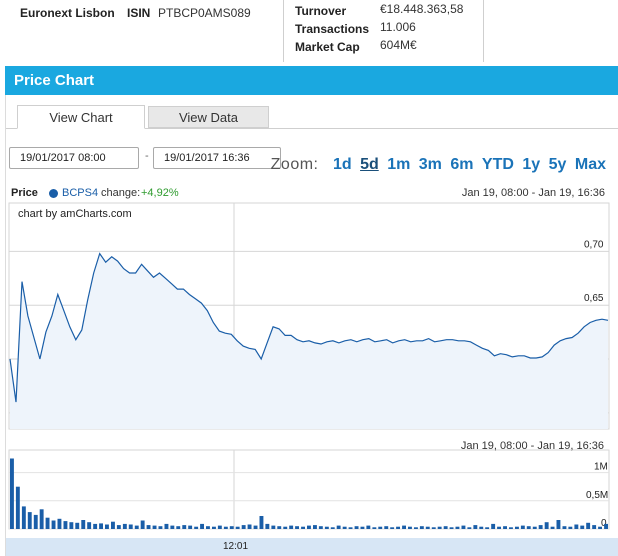 This screenshot has height=556, width=618. Describe the element at coordinates (311, 80) in the screenshot. I see `price-chart-header: Price Chart` at that location.